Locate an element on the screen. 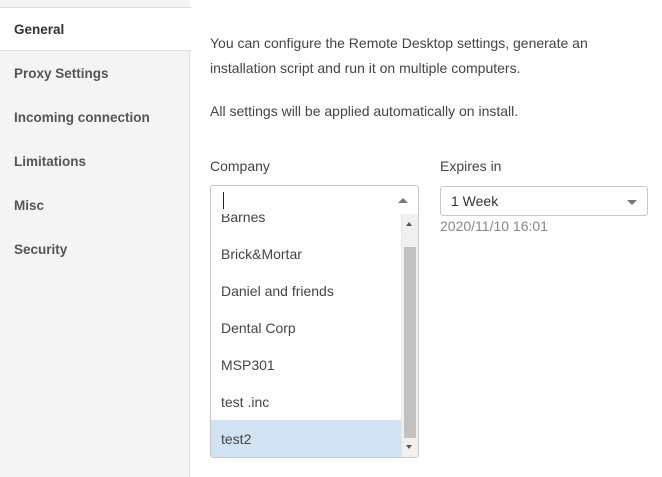 This screenshot has height=477, width=662. company-combobox is located at coordinates (314, 200).